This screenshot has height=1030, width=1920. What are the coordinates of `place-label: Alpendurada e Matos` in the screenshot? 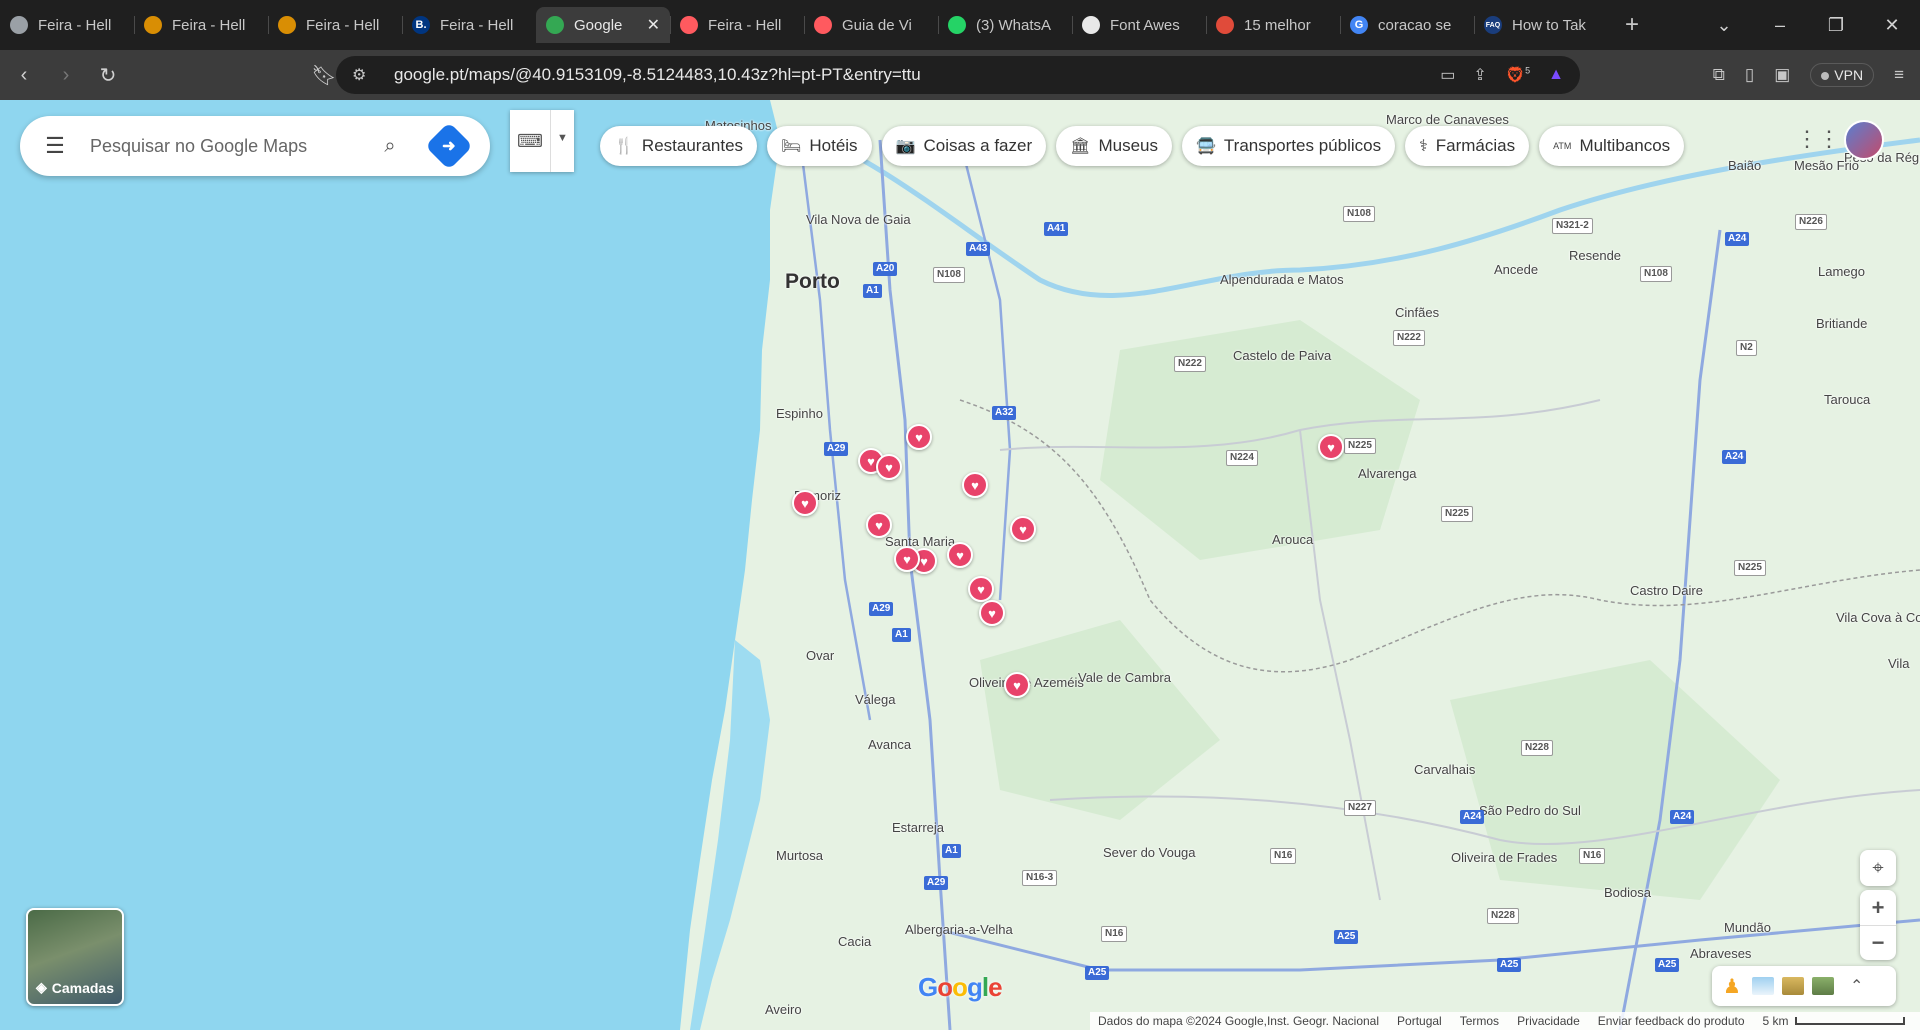 It's located at (1282, 279).